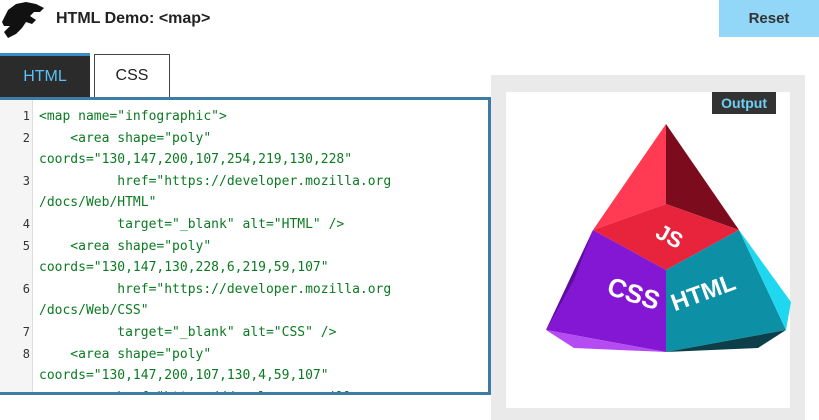 The width and height of the screenshot is (819, 420). What do you see at coordinates (23, 20) in the screenshot?
I see `dinosaur-head-icon` at bounding box center [23, 20].